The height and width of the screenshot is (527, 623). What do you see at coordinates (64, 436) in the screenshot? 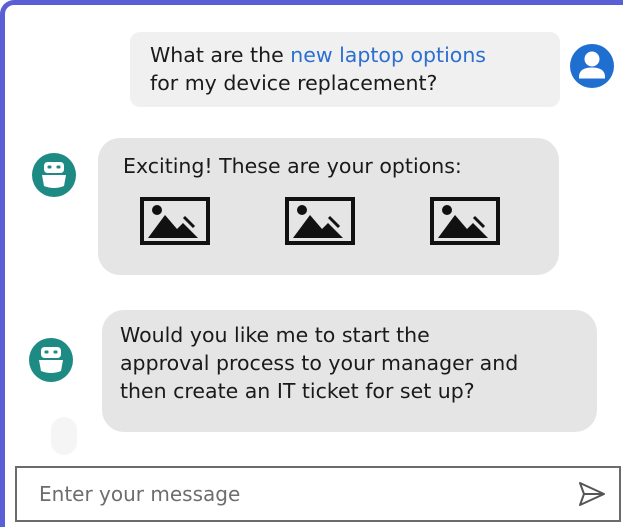
I see `typing-indicator` at bounding box center [64, 436].